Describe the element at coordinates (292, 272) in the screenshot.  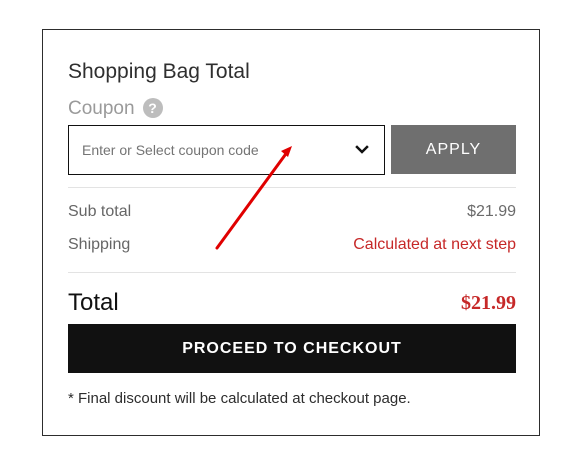
I see `summary-divider` at that location.